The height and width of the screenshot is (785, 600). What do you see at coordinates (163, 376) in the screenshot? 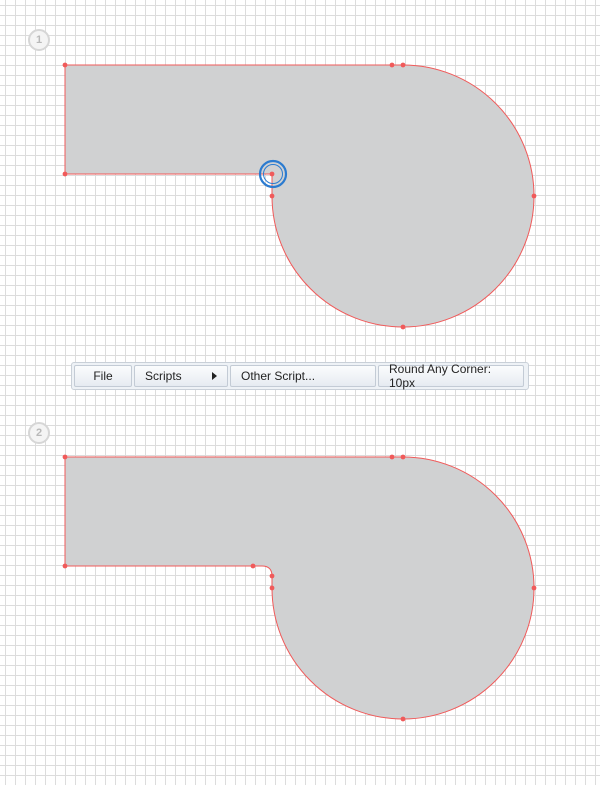
I see `menu-scripts-label: Scripts` at bounding box center [163, 376].